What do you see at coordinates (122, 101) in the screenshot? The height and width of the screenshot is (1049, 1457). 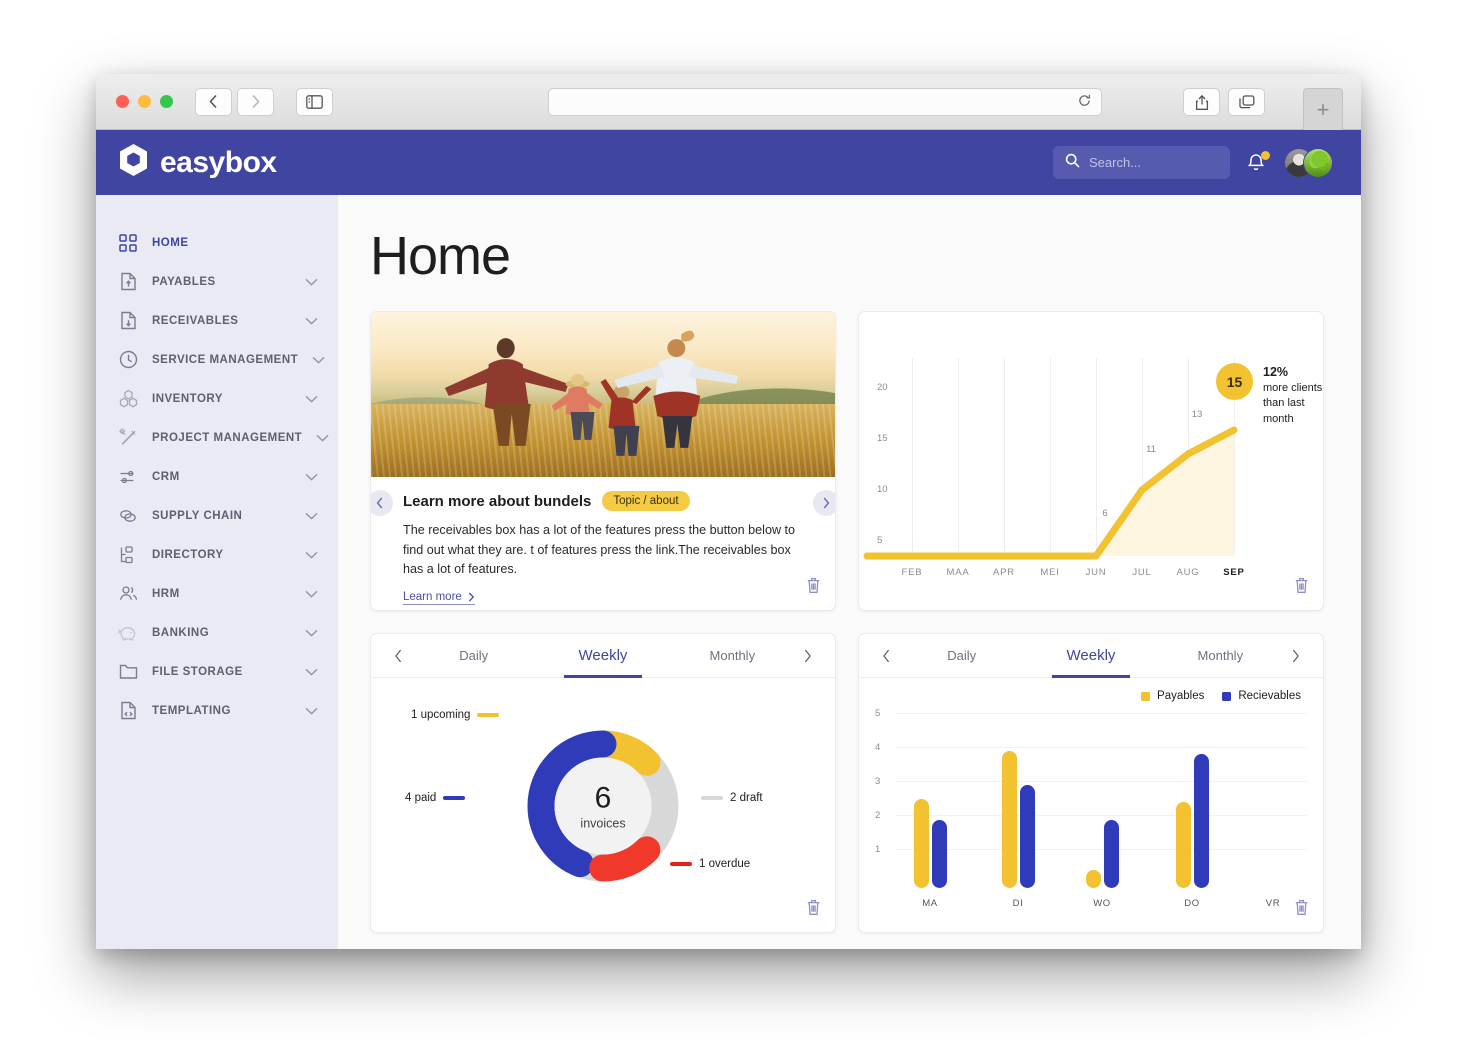 I see `close-window-button` at bounding box center [122, 101].